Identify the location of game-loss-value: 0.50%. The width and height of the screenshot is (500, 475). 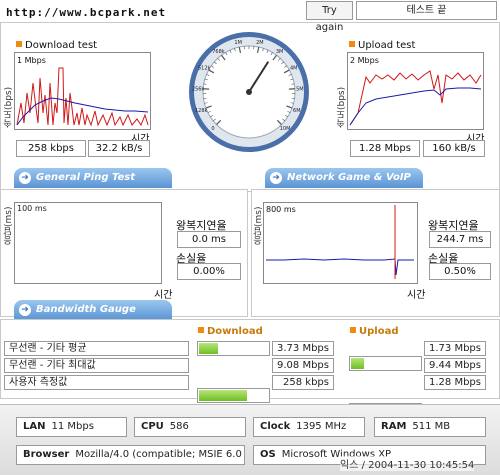
(460, 271).